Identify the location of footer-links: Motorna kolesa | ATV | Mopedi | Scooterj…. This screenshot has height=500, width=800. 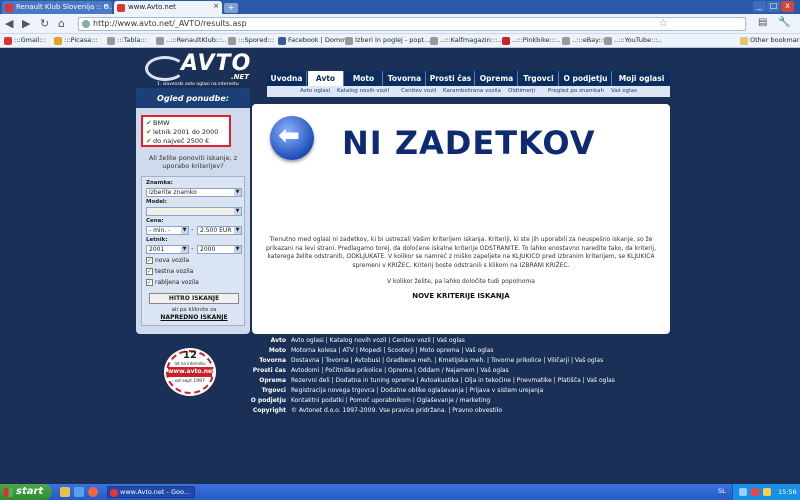
(392, 350).